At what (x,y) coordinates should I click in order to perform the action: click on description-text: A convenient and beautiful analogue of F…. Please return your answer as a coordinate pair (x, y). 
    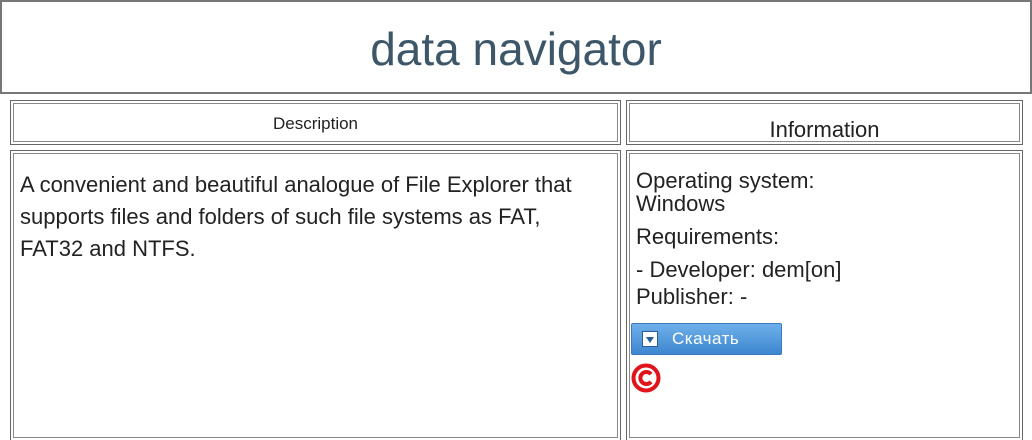
    Looking at the image, I should click on (296, 216).